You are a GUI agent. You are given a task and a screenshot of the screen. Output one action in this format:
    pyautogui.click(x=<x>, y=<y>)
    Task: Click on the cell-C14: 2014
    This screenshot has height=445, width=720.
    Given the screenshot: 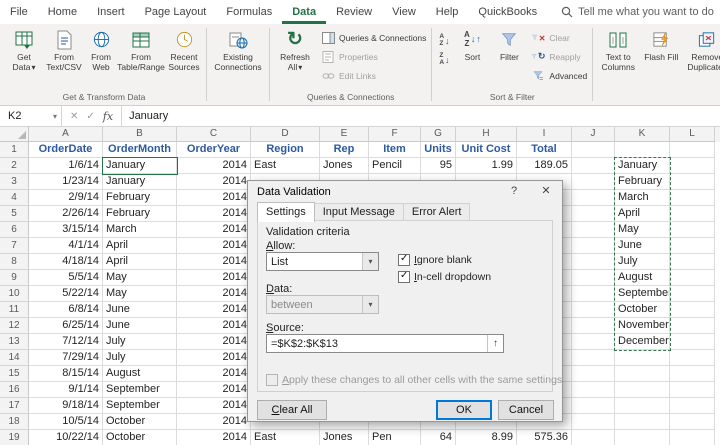 What is the action you would take?
    pyautogui.click(x=214, y=358)
    